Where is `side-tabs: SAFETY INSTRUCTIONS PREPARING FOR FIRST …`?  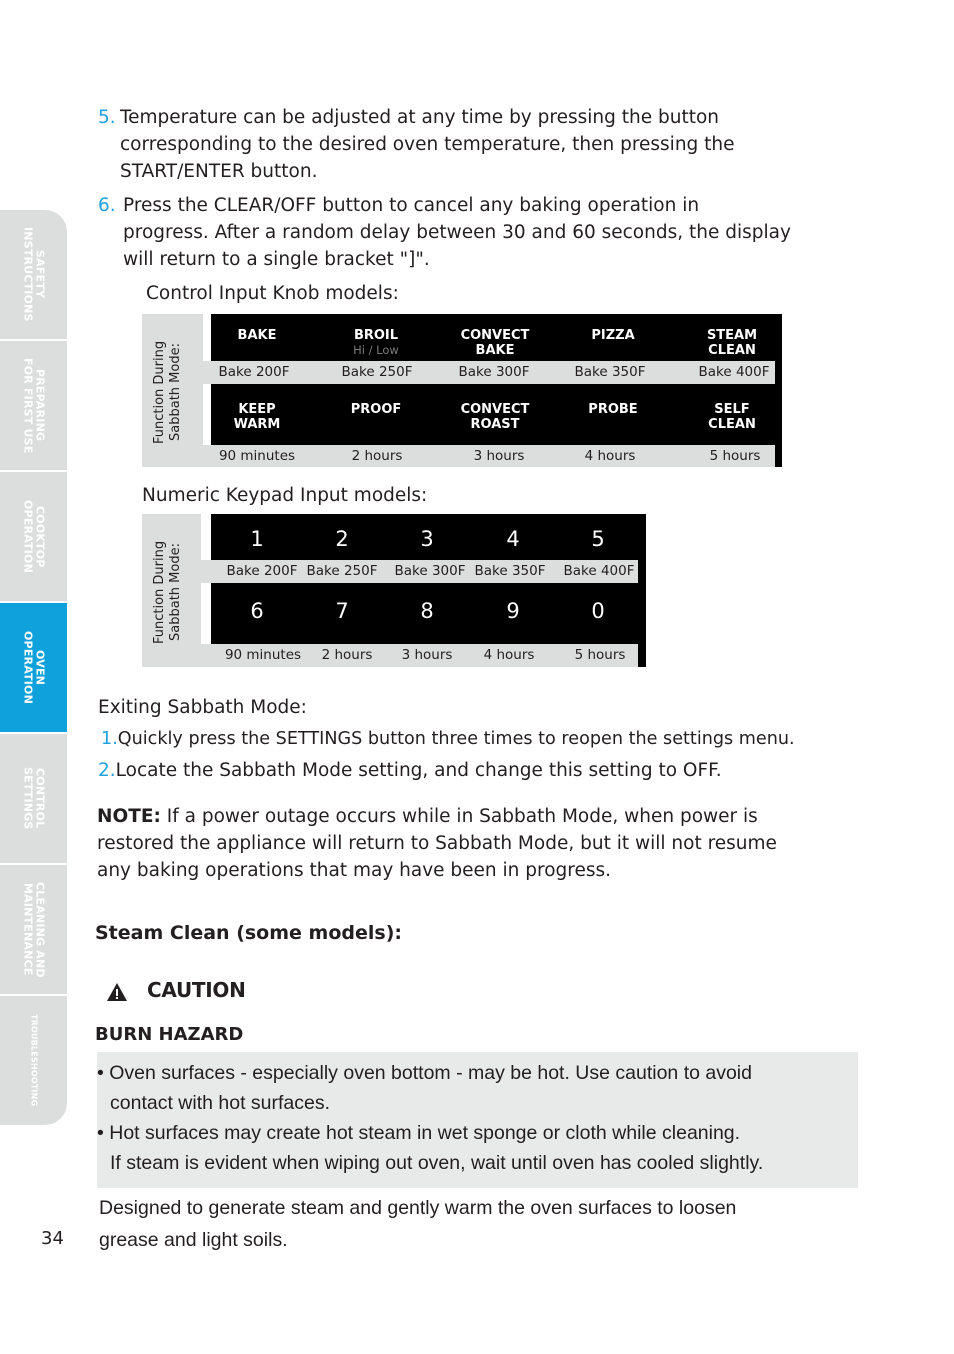 side-tabs: SAFETY INSTRUCTIONS PREPARING FOR FIRST … is located at coordinates (34, 667).